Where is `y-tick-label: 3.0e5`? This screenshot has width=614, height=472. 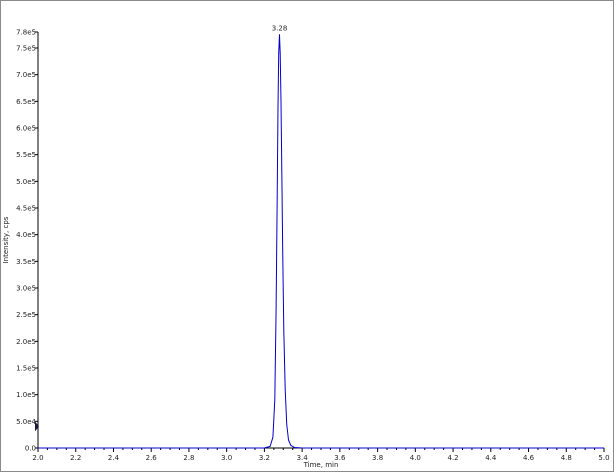
y-tick-label: 3.0e5 is located at coordinates (26, 289).